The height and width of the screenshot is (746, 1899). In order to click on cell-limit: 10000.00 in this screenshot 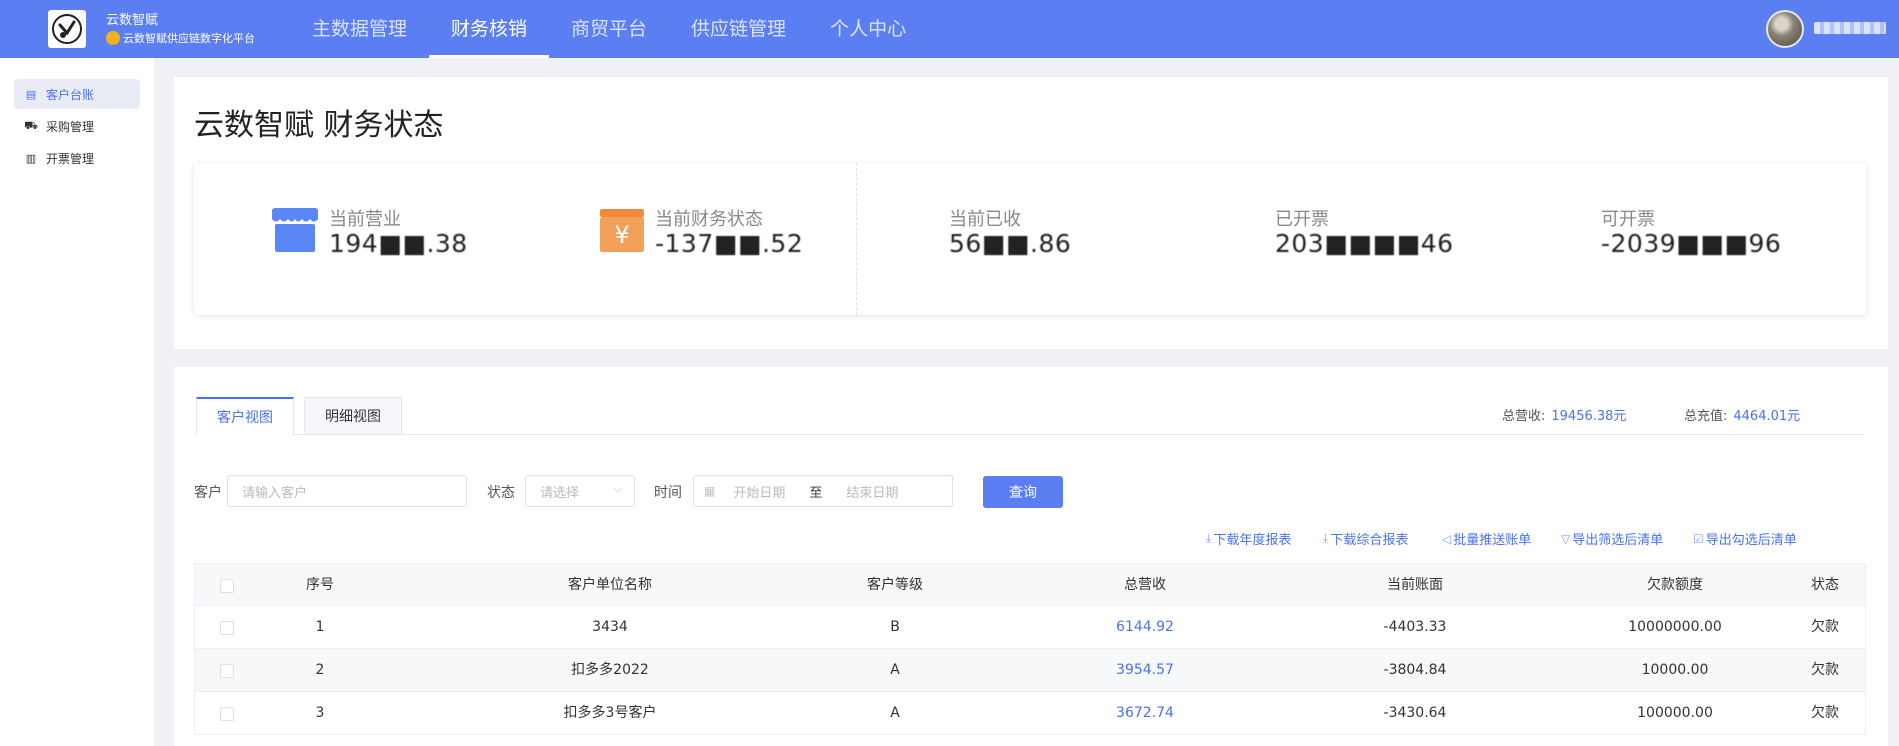, I will do `click(1675, 670)`.